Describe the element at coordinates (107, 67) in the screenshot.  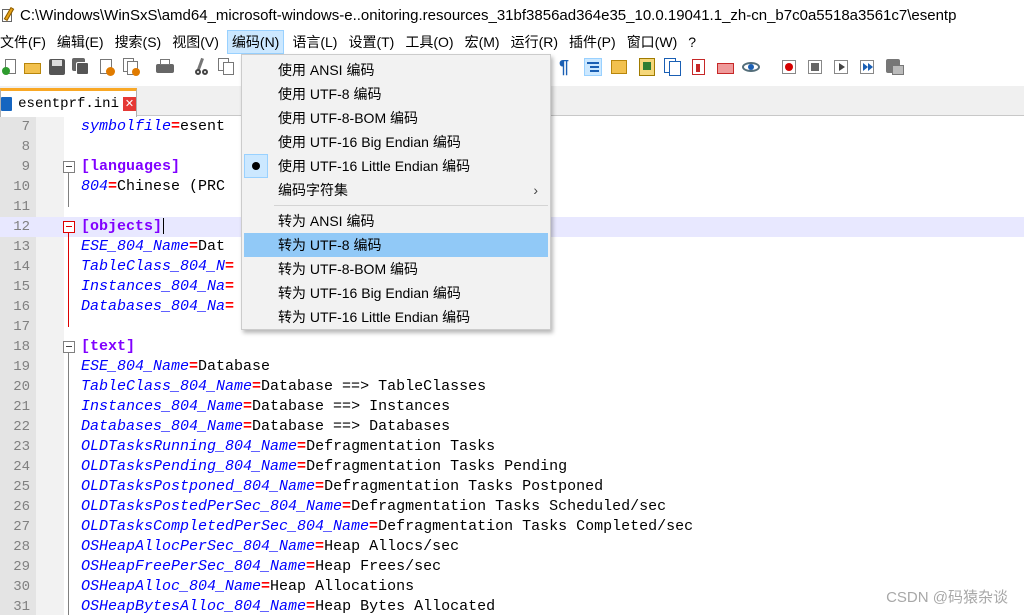
I see `close-file-icon` at that location.